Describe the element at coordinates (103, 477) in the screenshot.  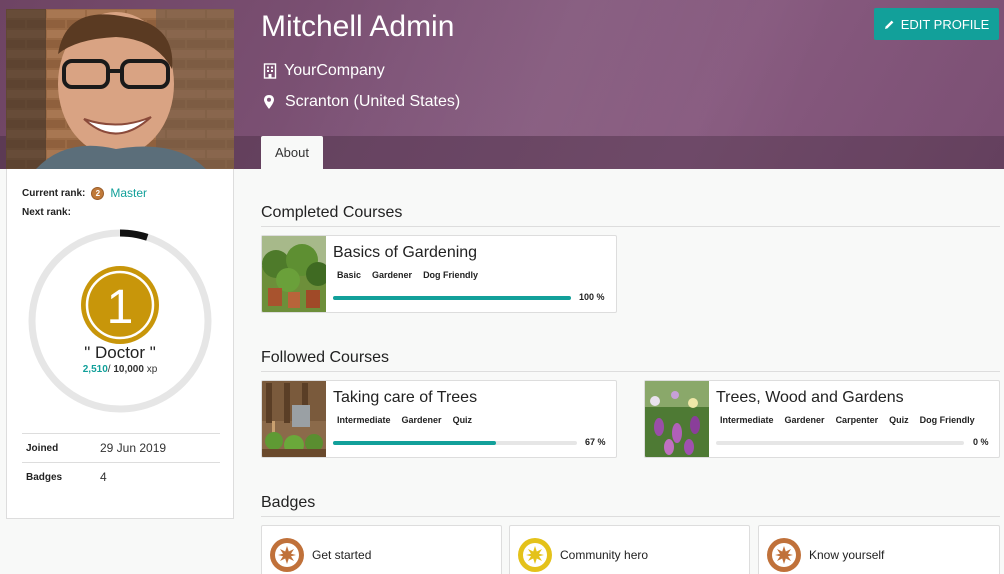
I see `info-value: 4` at that location.